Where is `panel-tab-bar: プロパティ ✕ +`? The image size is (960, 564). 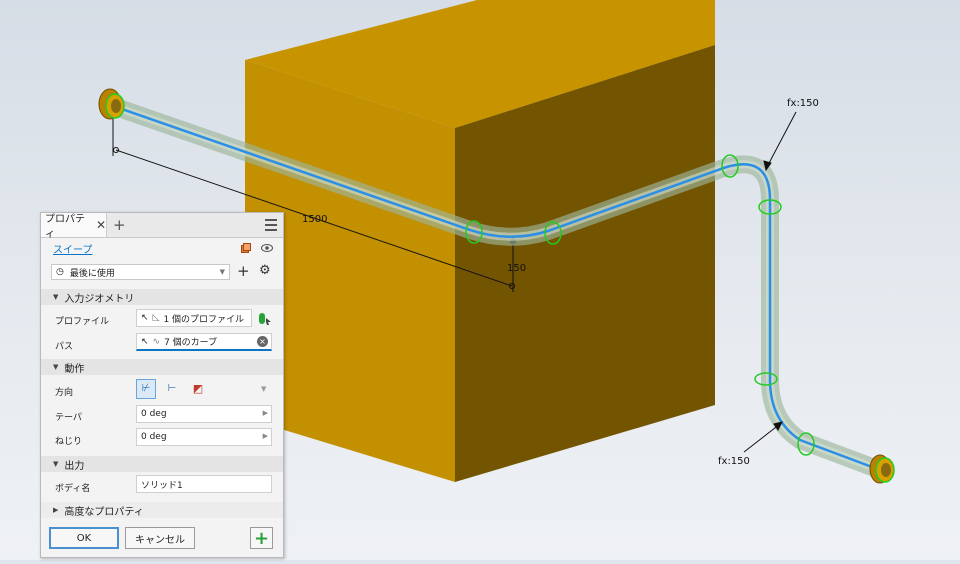 panel-tab-bar: プロパティ ✕ + is located at coordinates (162, 226).